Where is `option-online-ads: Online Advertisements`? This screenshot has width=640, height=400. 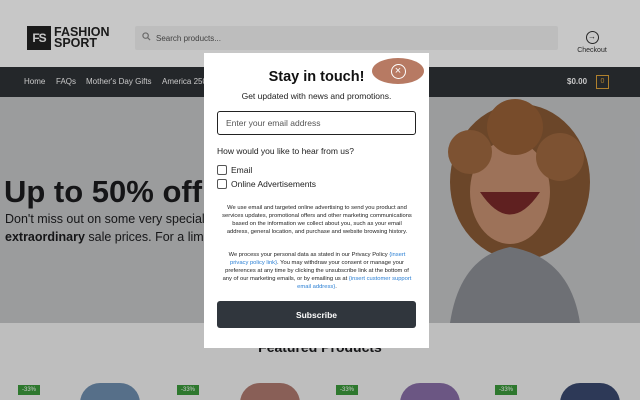 option-online-ads: Online Advertisements is located at coordinates (266, 184).